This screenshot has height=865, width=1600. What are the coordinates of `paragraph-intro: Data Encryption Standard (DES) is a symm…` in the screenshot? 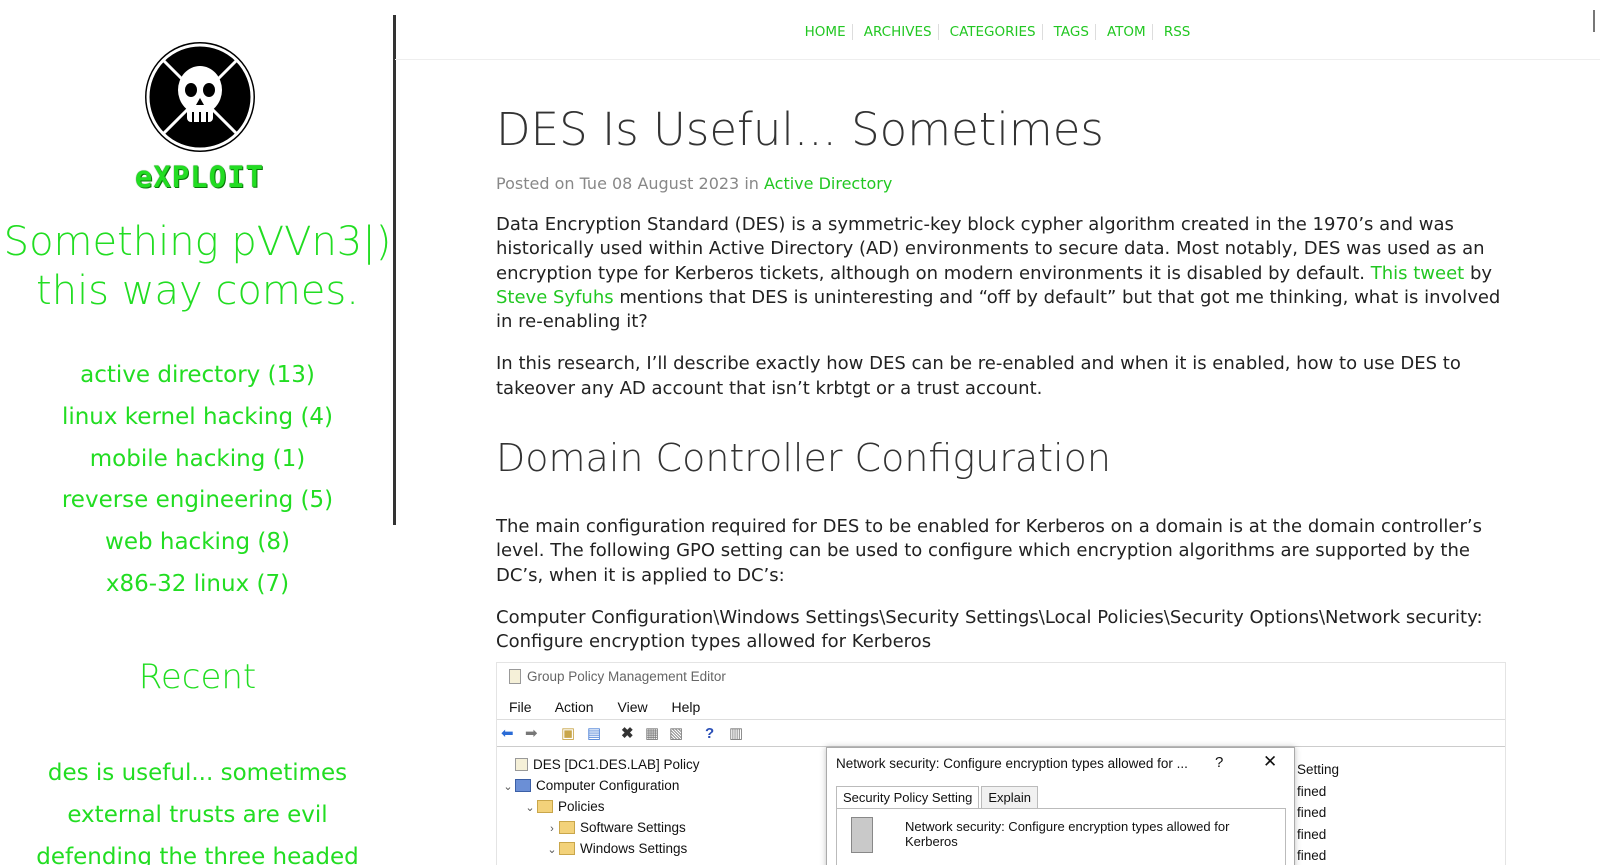 It's located at (1001, 273).